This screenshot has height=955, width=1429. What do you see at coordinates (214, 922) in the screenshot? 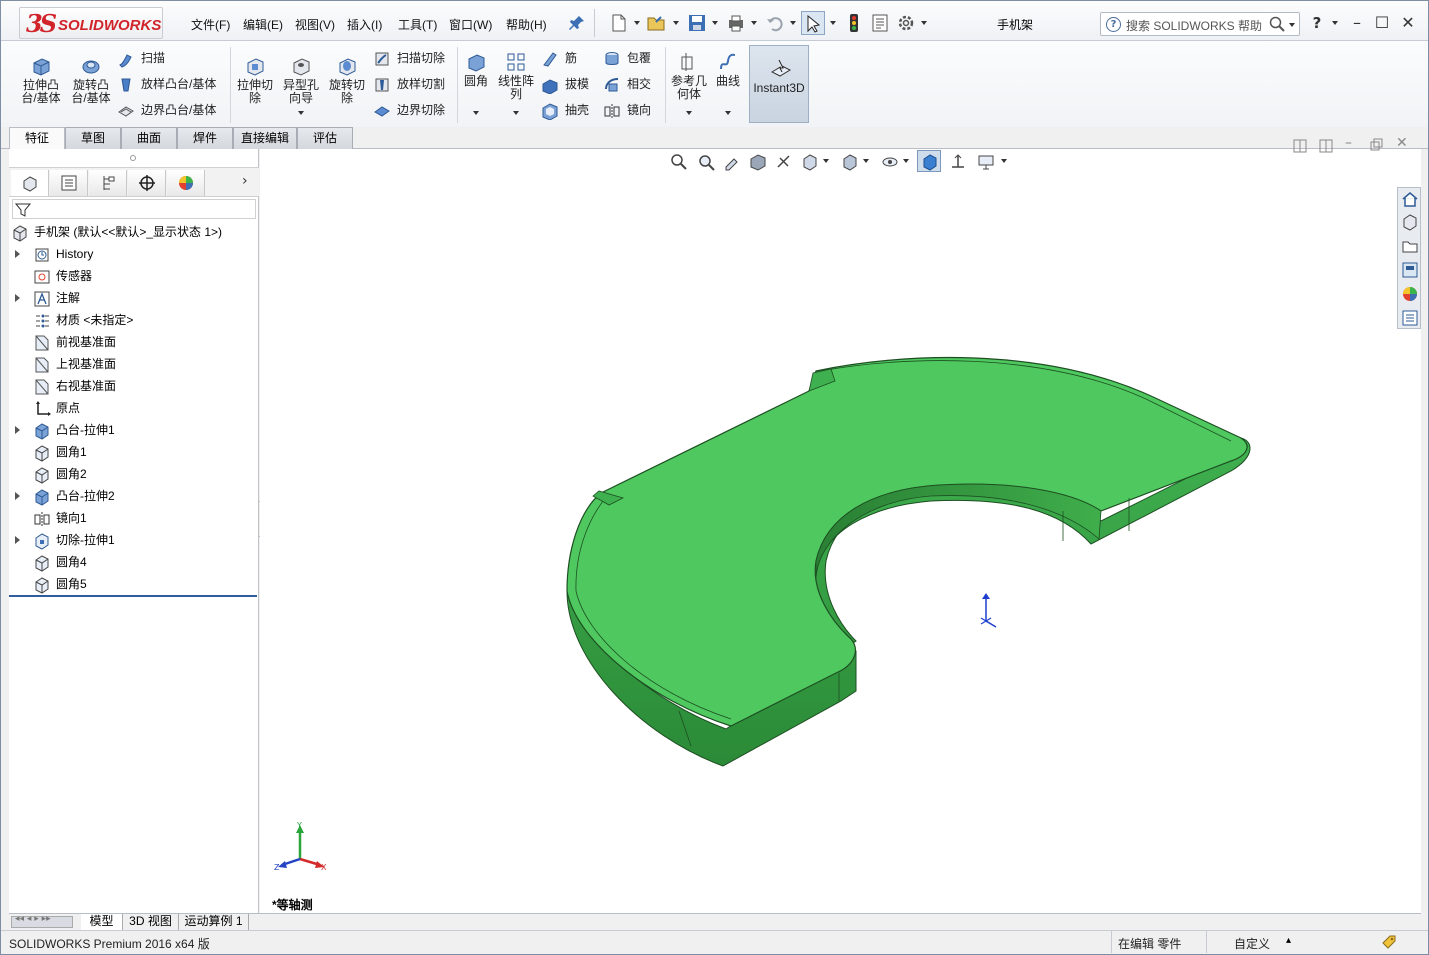
I see `tab-motion-study-1: 运动算例 1` at bounding box center [214, 922].